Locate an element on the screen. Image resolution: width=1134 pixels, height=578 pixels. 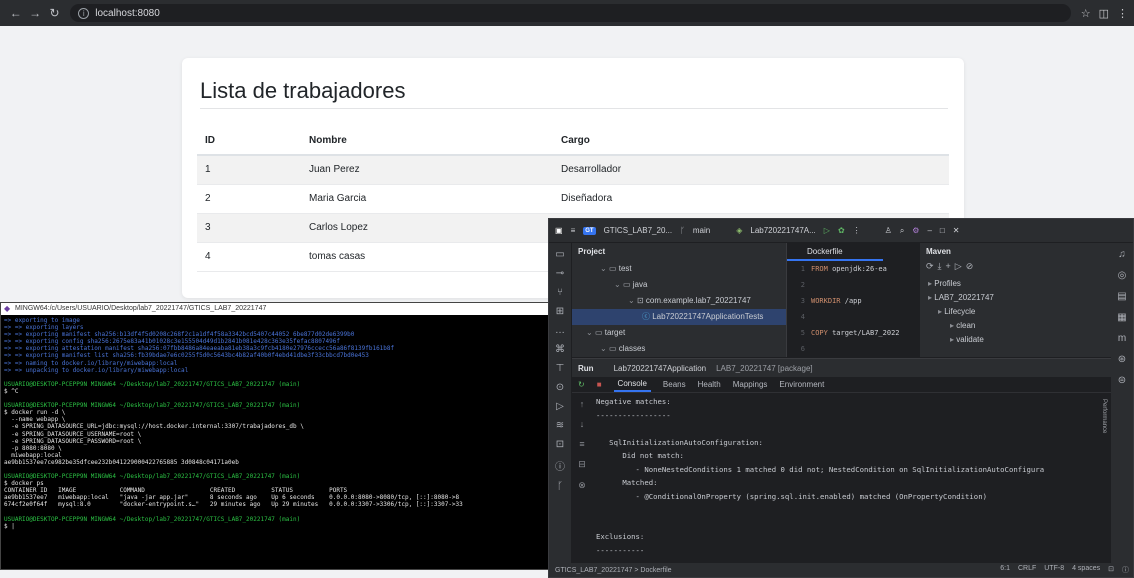
reload-icon: ↻ is located at coordinates (54, 13).